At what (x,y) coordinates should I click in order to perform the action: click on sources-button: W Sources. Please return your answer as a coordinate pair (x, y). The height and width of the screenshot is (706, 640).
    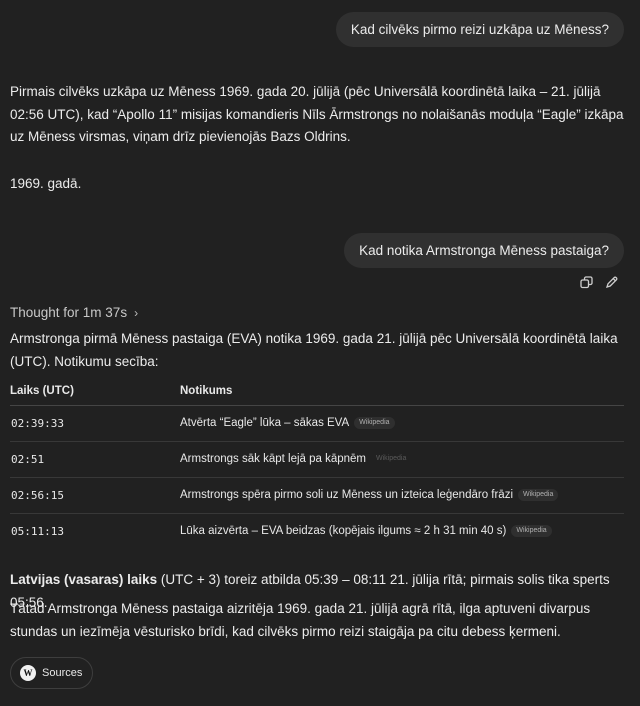
    Looking at the image, I should click on (52, 673).